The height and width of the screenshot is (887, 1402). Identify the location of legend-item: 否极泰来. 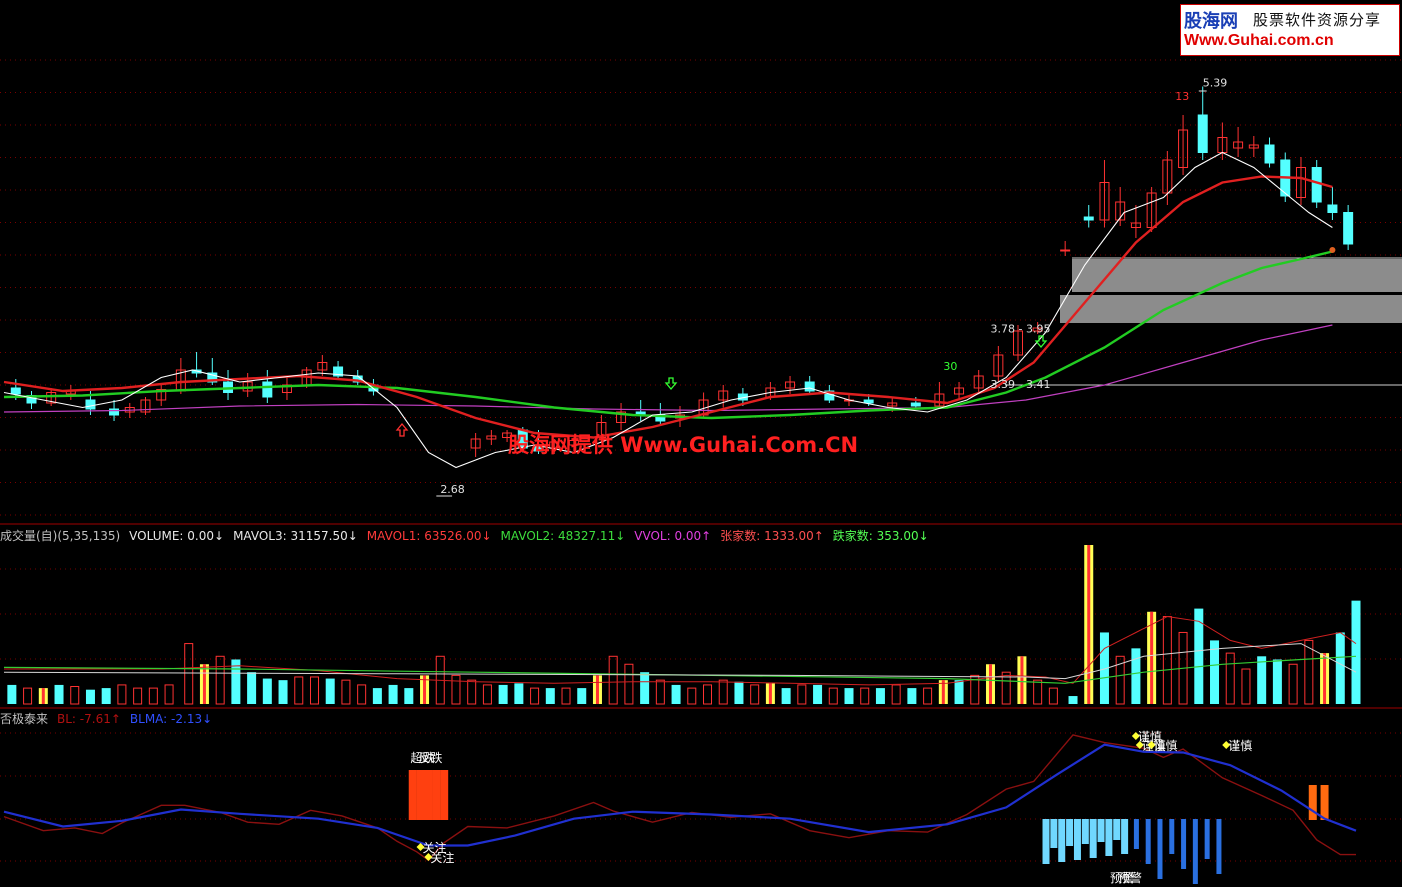
(24, 719).